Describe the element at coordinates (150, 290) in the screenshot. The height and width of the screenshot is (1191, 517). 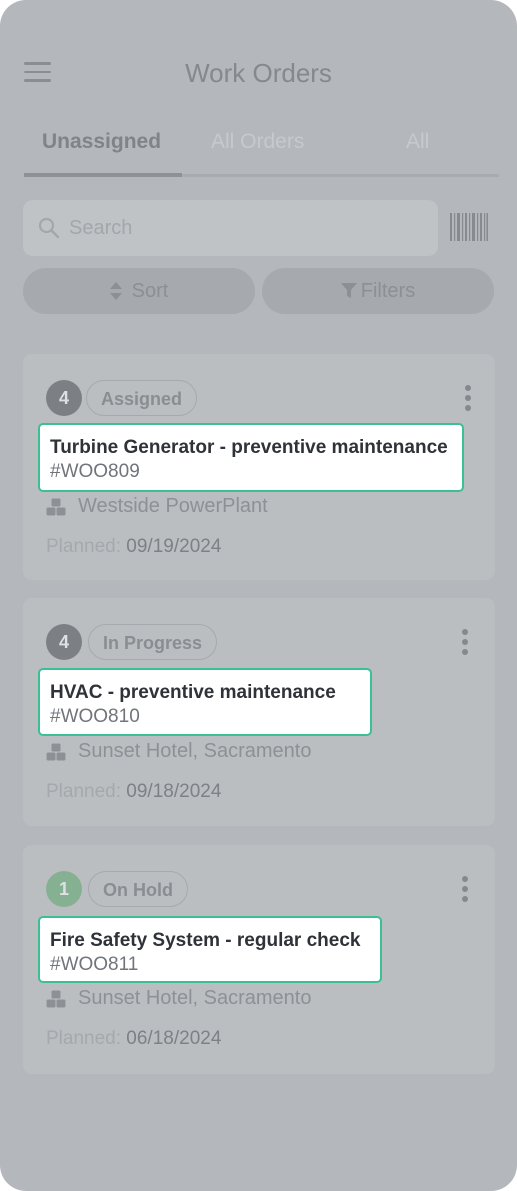
I see `sort-label: Sort` at that location.